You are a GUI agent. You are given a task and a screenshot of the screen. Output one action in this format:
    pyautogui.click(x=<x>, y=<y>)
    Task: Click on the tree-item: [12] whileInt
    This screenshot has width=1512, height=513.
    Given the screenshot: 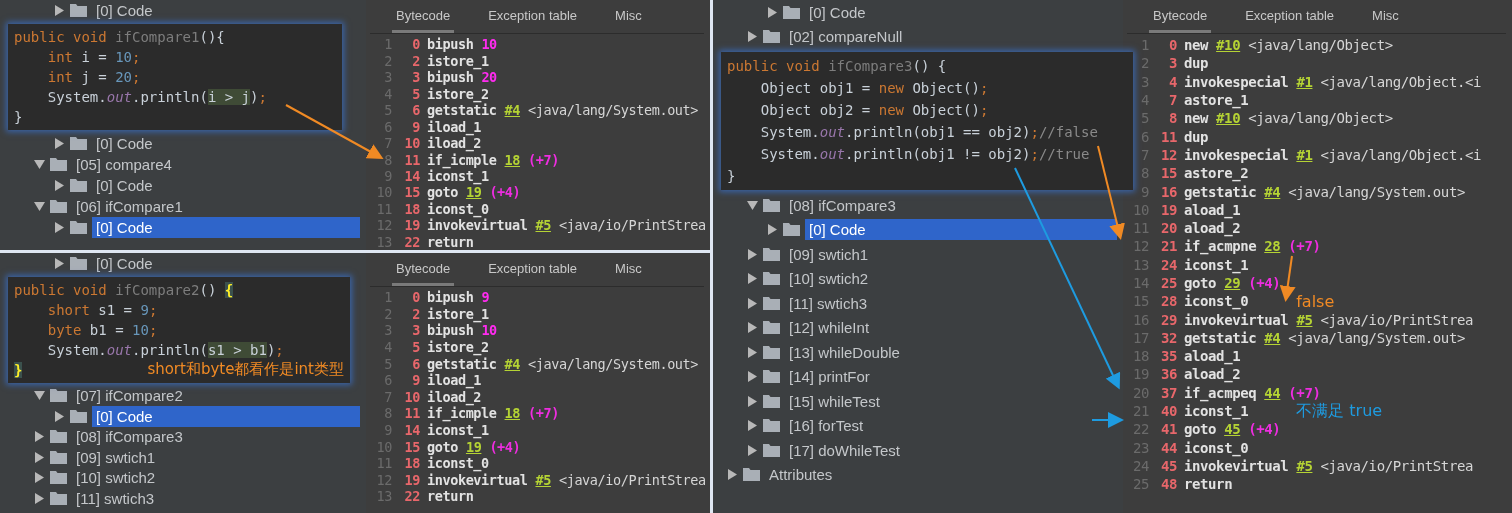 What is the action you would take?
    pyautogui.click(x=829, y=328)
    